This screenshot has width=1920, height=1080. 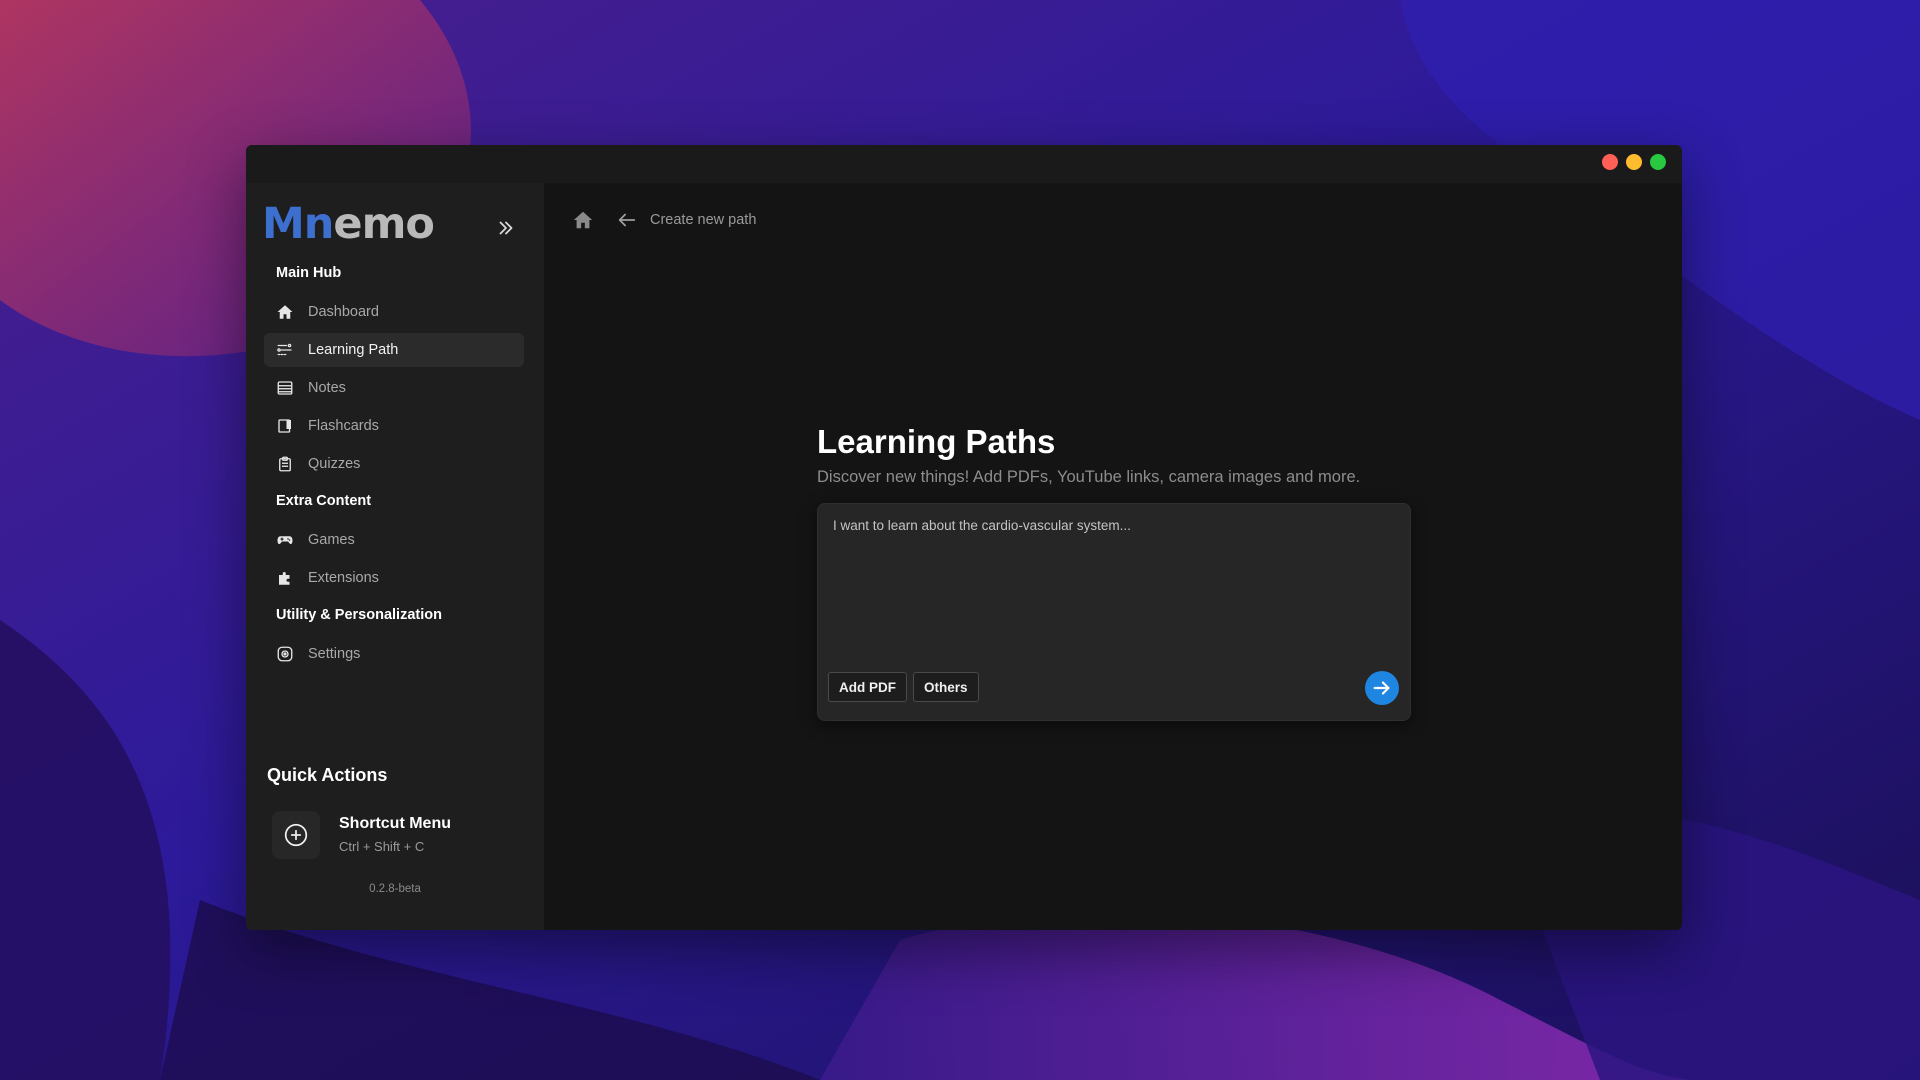 I want to click on sidebar-item-notes: Notes, so click(x=394, y=388).